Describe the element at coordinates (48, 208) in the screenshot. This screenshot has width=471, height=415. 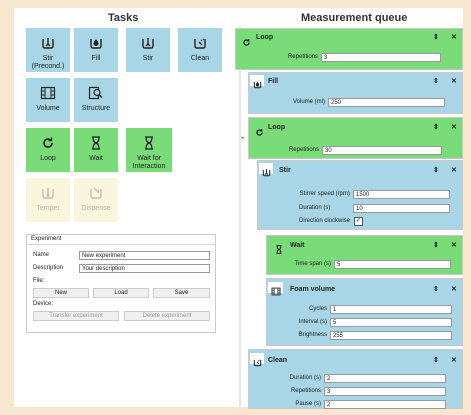
I see `task-tile-label: Temper` at that location.